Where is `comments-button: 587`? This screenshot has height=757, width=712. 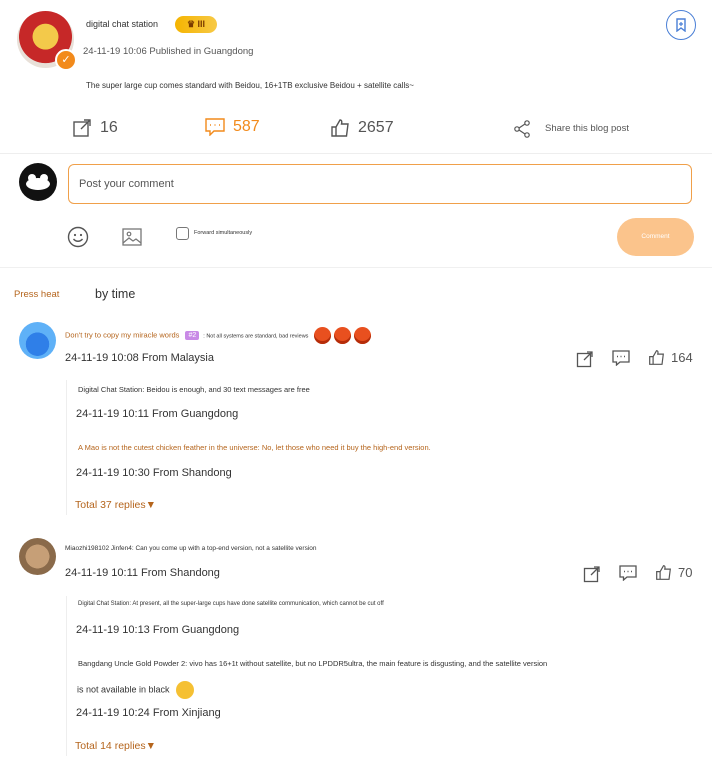 comments-button: 587 is located at coordinates (232, 127).